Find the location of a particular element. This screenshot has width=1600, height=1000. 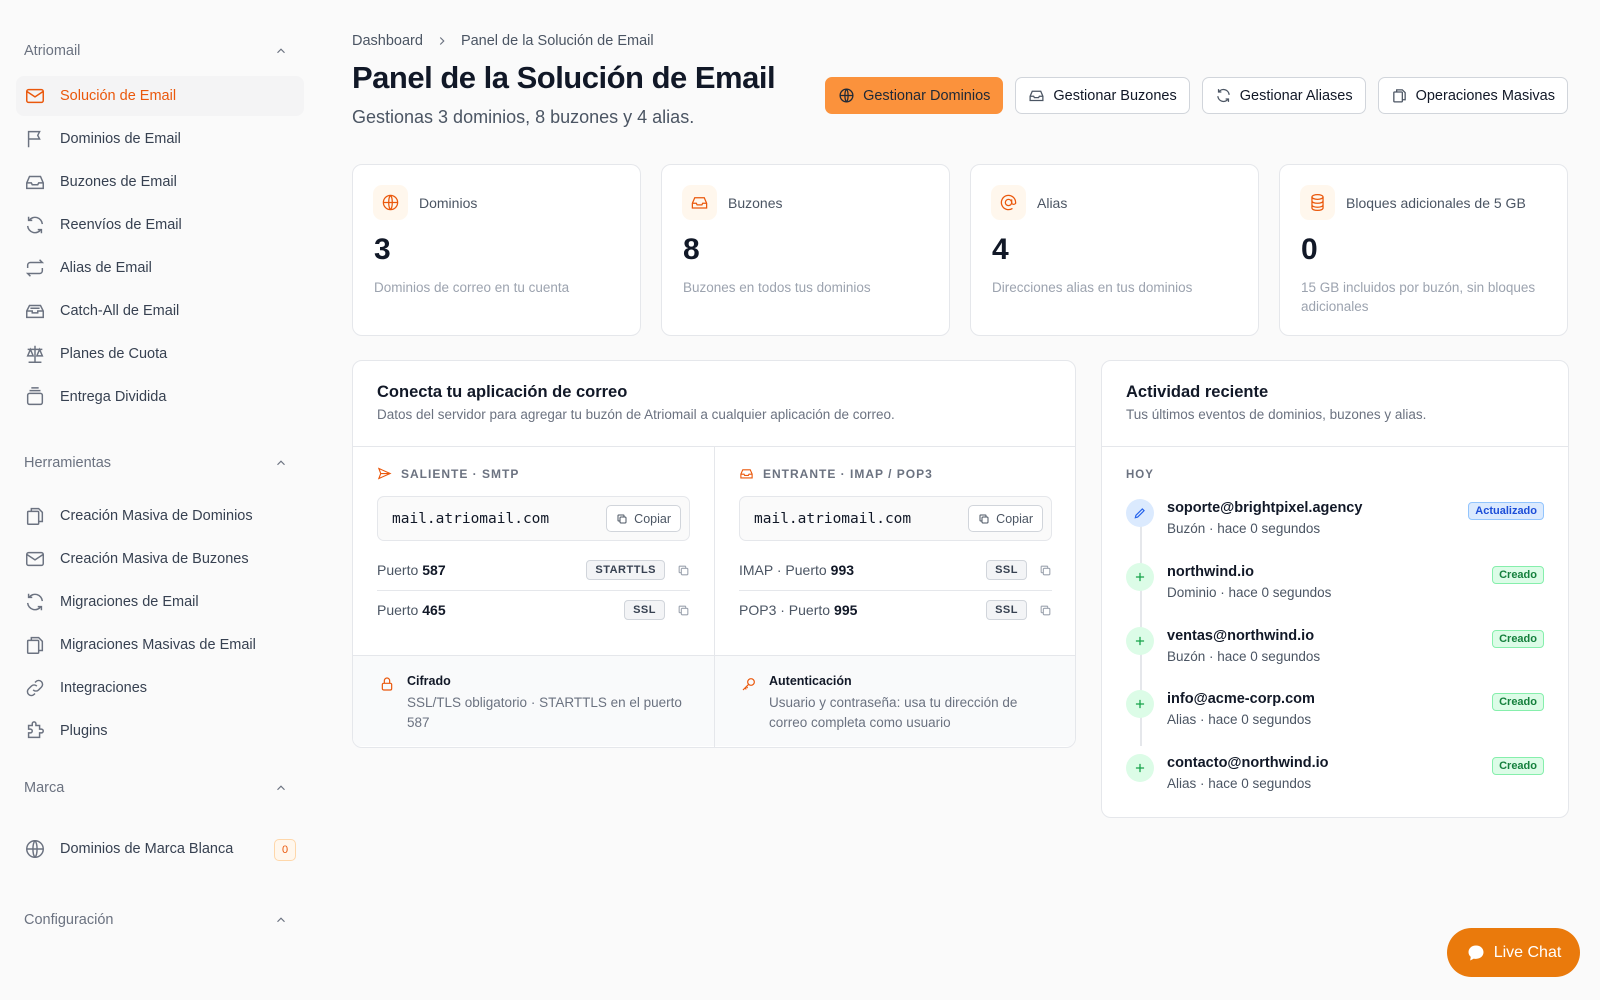

mail-icon is located at coordinates (35, 96).